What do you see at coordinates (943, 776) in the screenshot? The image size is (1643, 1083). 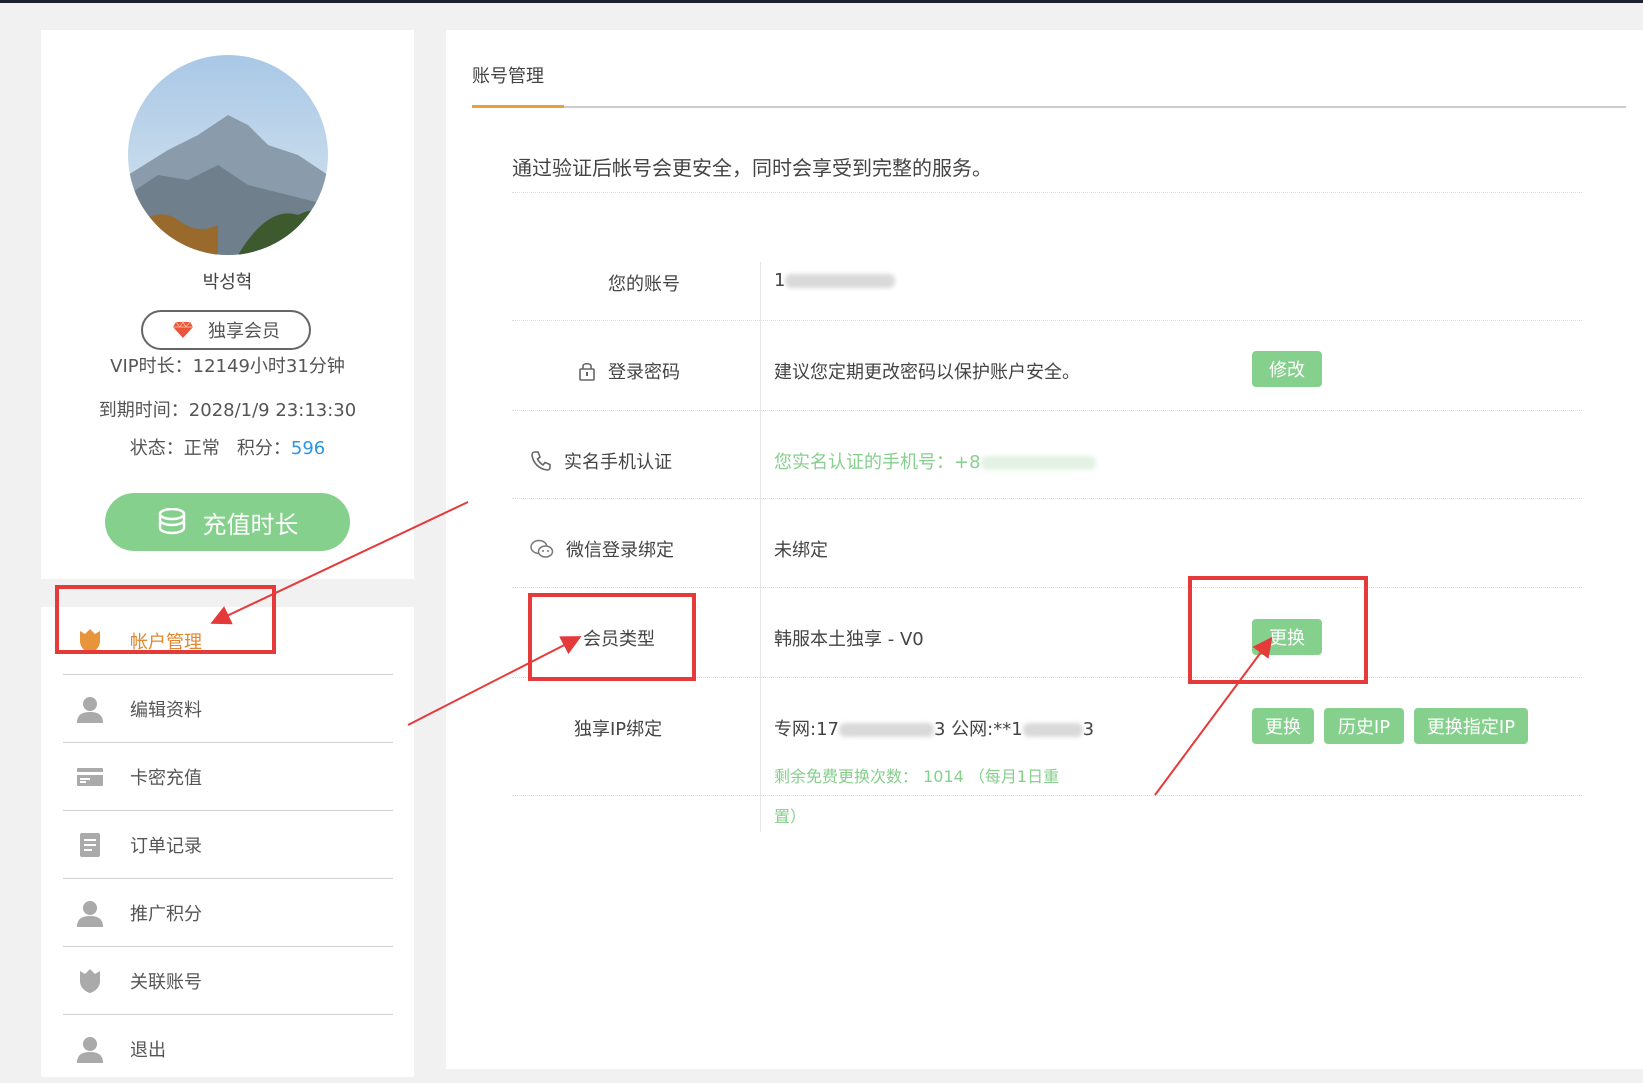 I see `remaining-count: 1014` at bounding box center [943, 776].